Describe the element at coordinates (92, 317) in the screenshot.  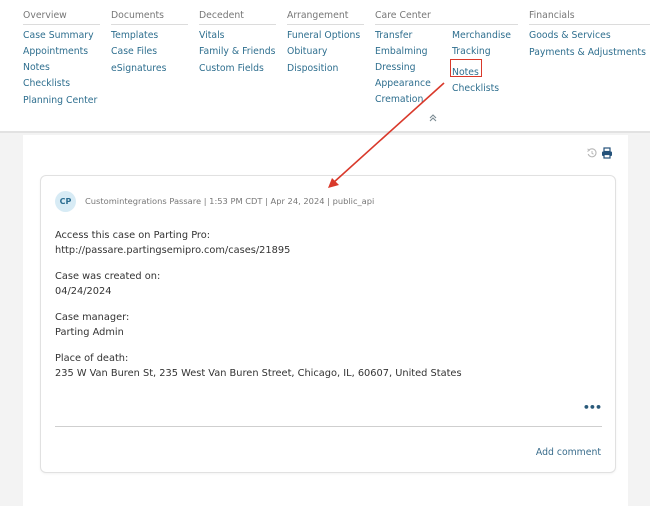
I see `note-line: Case manager:` at that location.